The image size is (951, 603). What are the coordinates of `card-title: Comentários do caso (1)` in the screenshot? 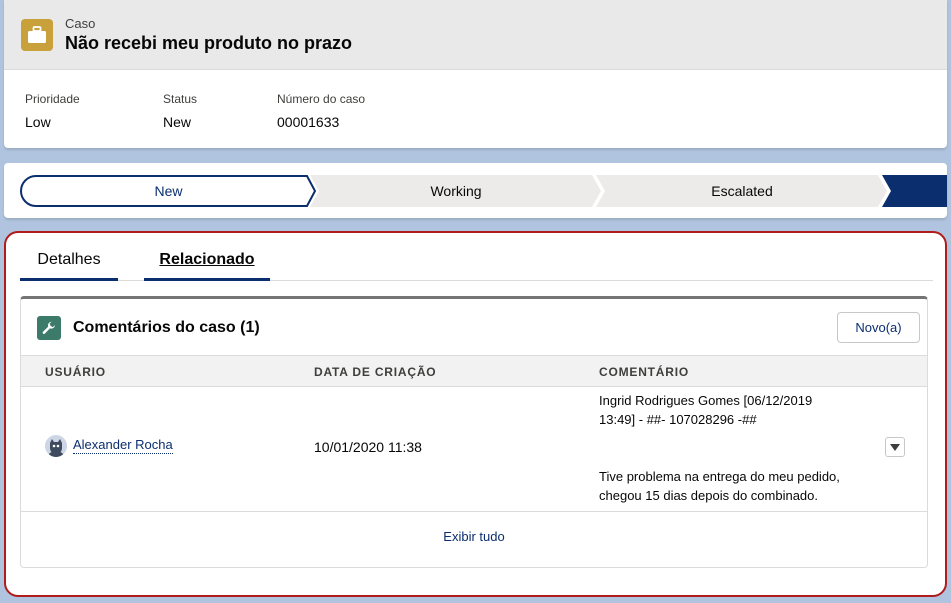 It's located at (166, 328).